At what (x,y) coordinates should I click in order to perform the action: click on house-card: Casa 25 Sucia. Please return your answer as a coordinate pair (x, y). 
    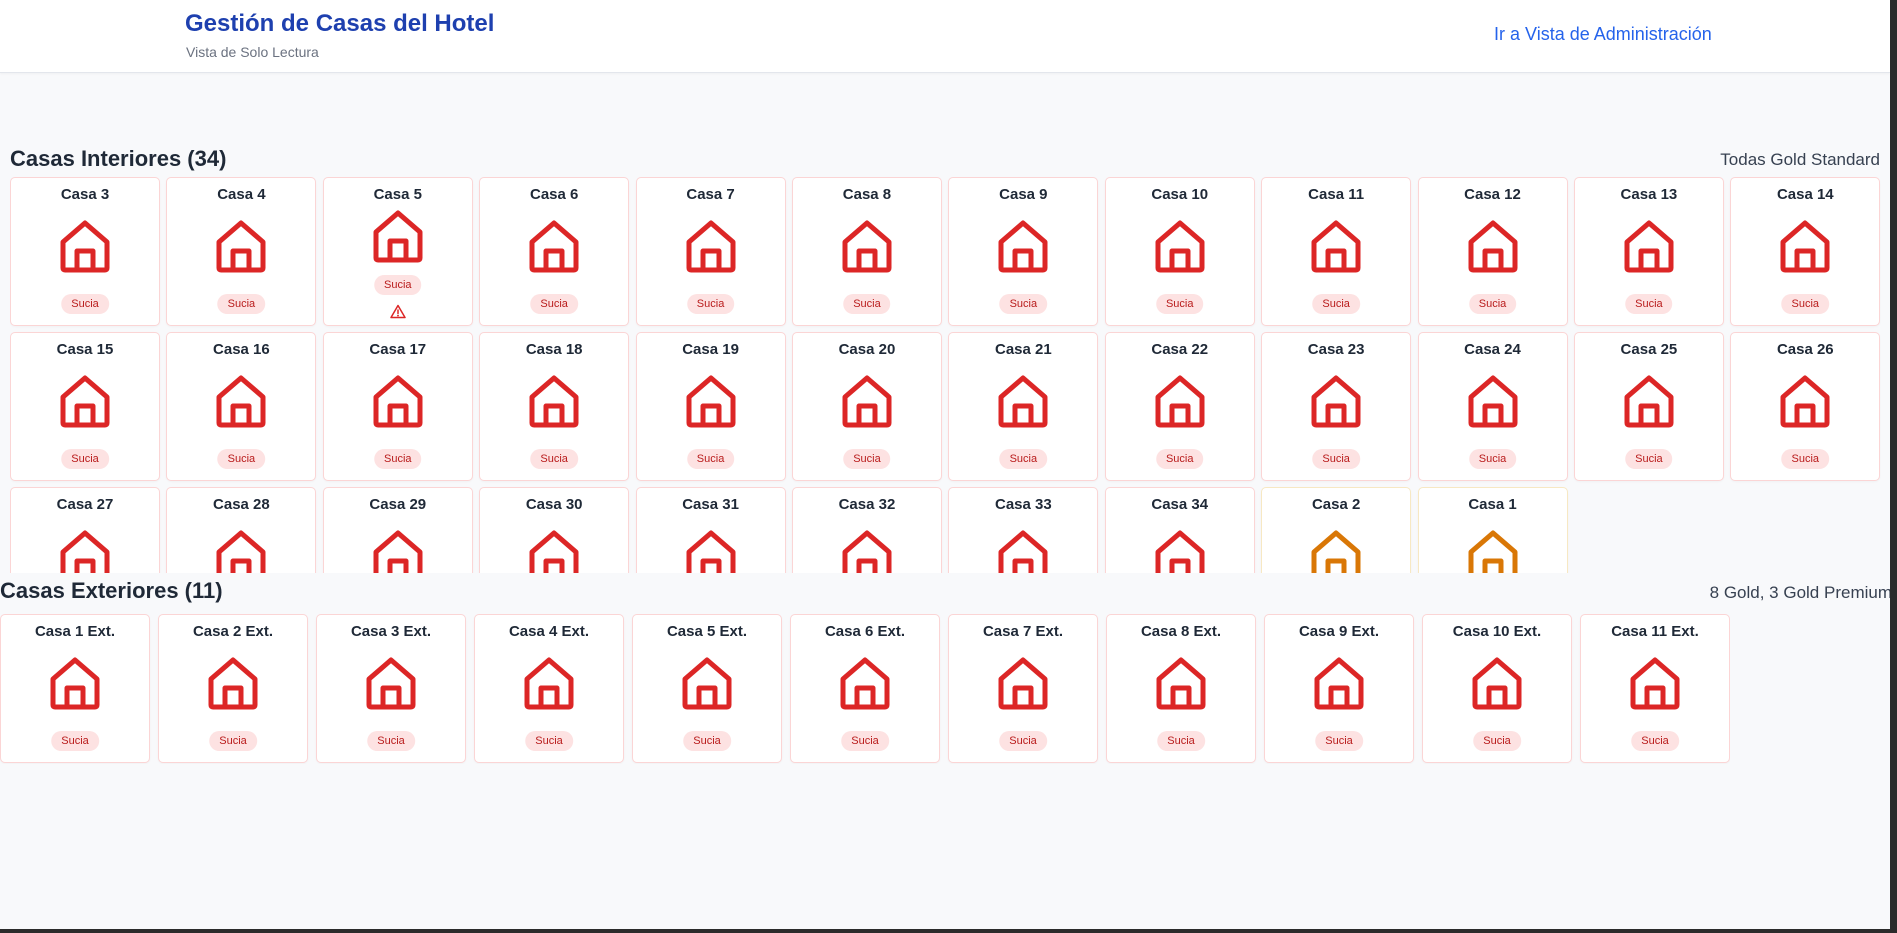
    Looking at the image, I should click on (1648, 406).